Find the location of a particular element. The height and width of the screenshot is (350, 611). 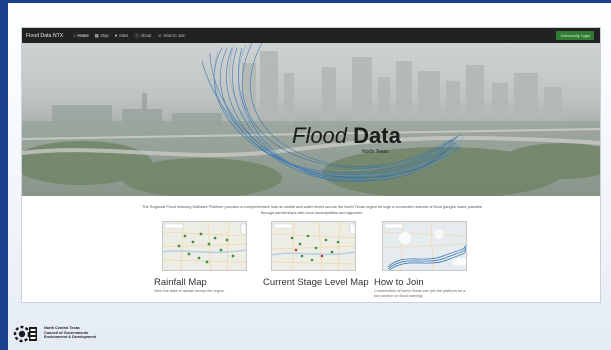

hero-title-part1: Flood is located at coordinates (323, 135).